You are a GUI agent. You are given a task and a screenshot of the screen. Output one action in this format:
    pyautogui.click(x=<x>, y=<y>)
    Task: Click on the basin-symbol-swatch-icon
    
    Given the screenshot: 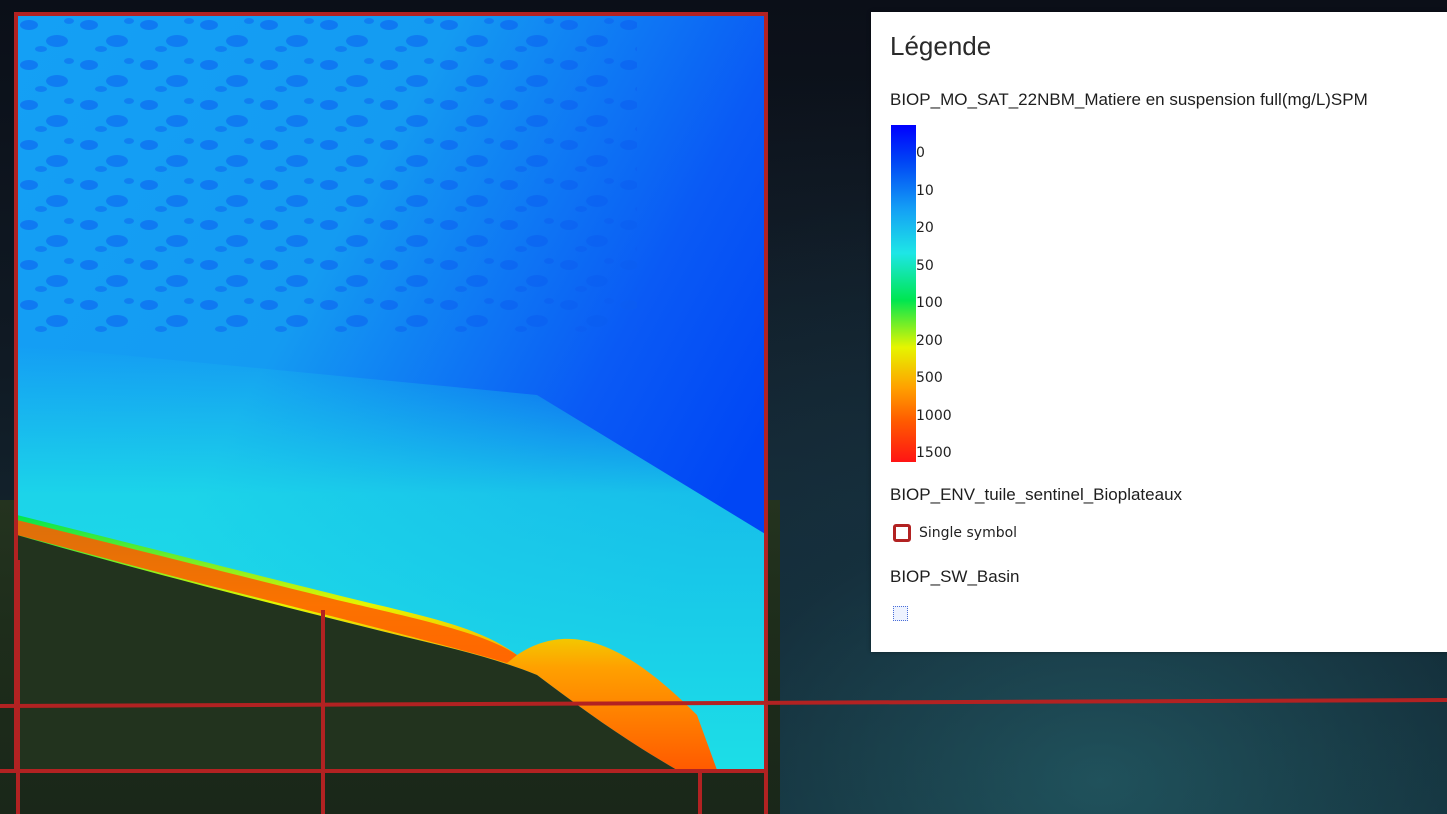 What is the action you would take?
    pyautogui.click(x=900, y=613)
    